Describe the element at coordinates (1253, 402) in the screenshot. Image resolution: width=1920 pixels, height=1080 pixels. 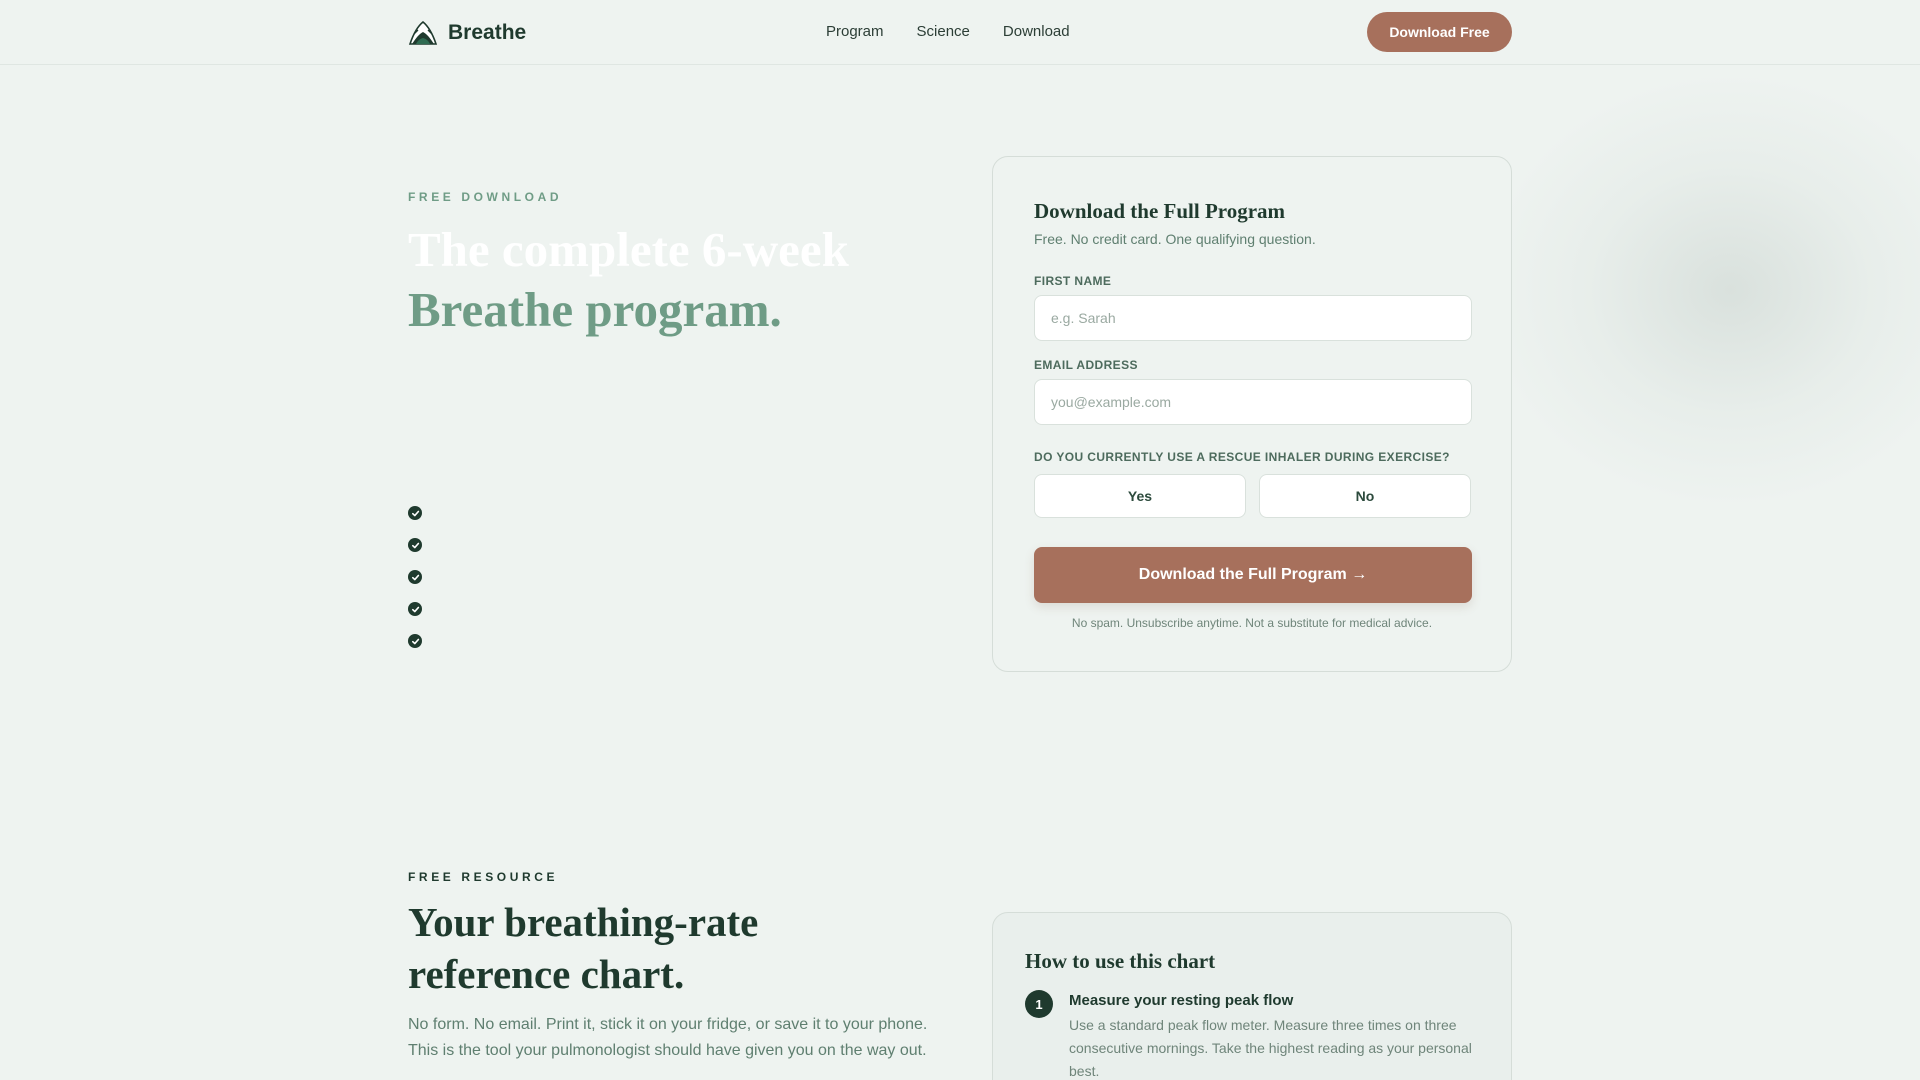
I see `email-field` at that location.